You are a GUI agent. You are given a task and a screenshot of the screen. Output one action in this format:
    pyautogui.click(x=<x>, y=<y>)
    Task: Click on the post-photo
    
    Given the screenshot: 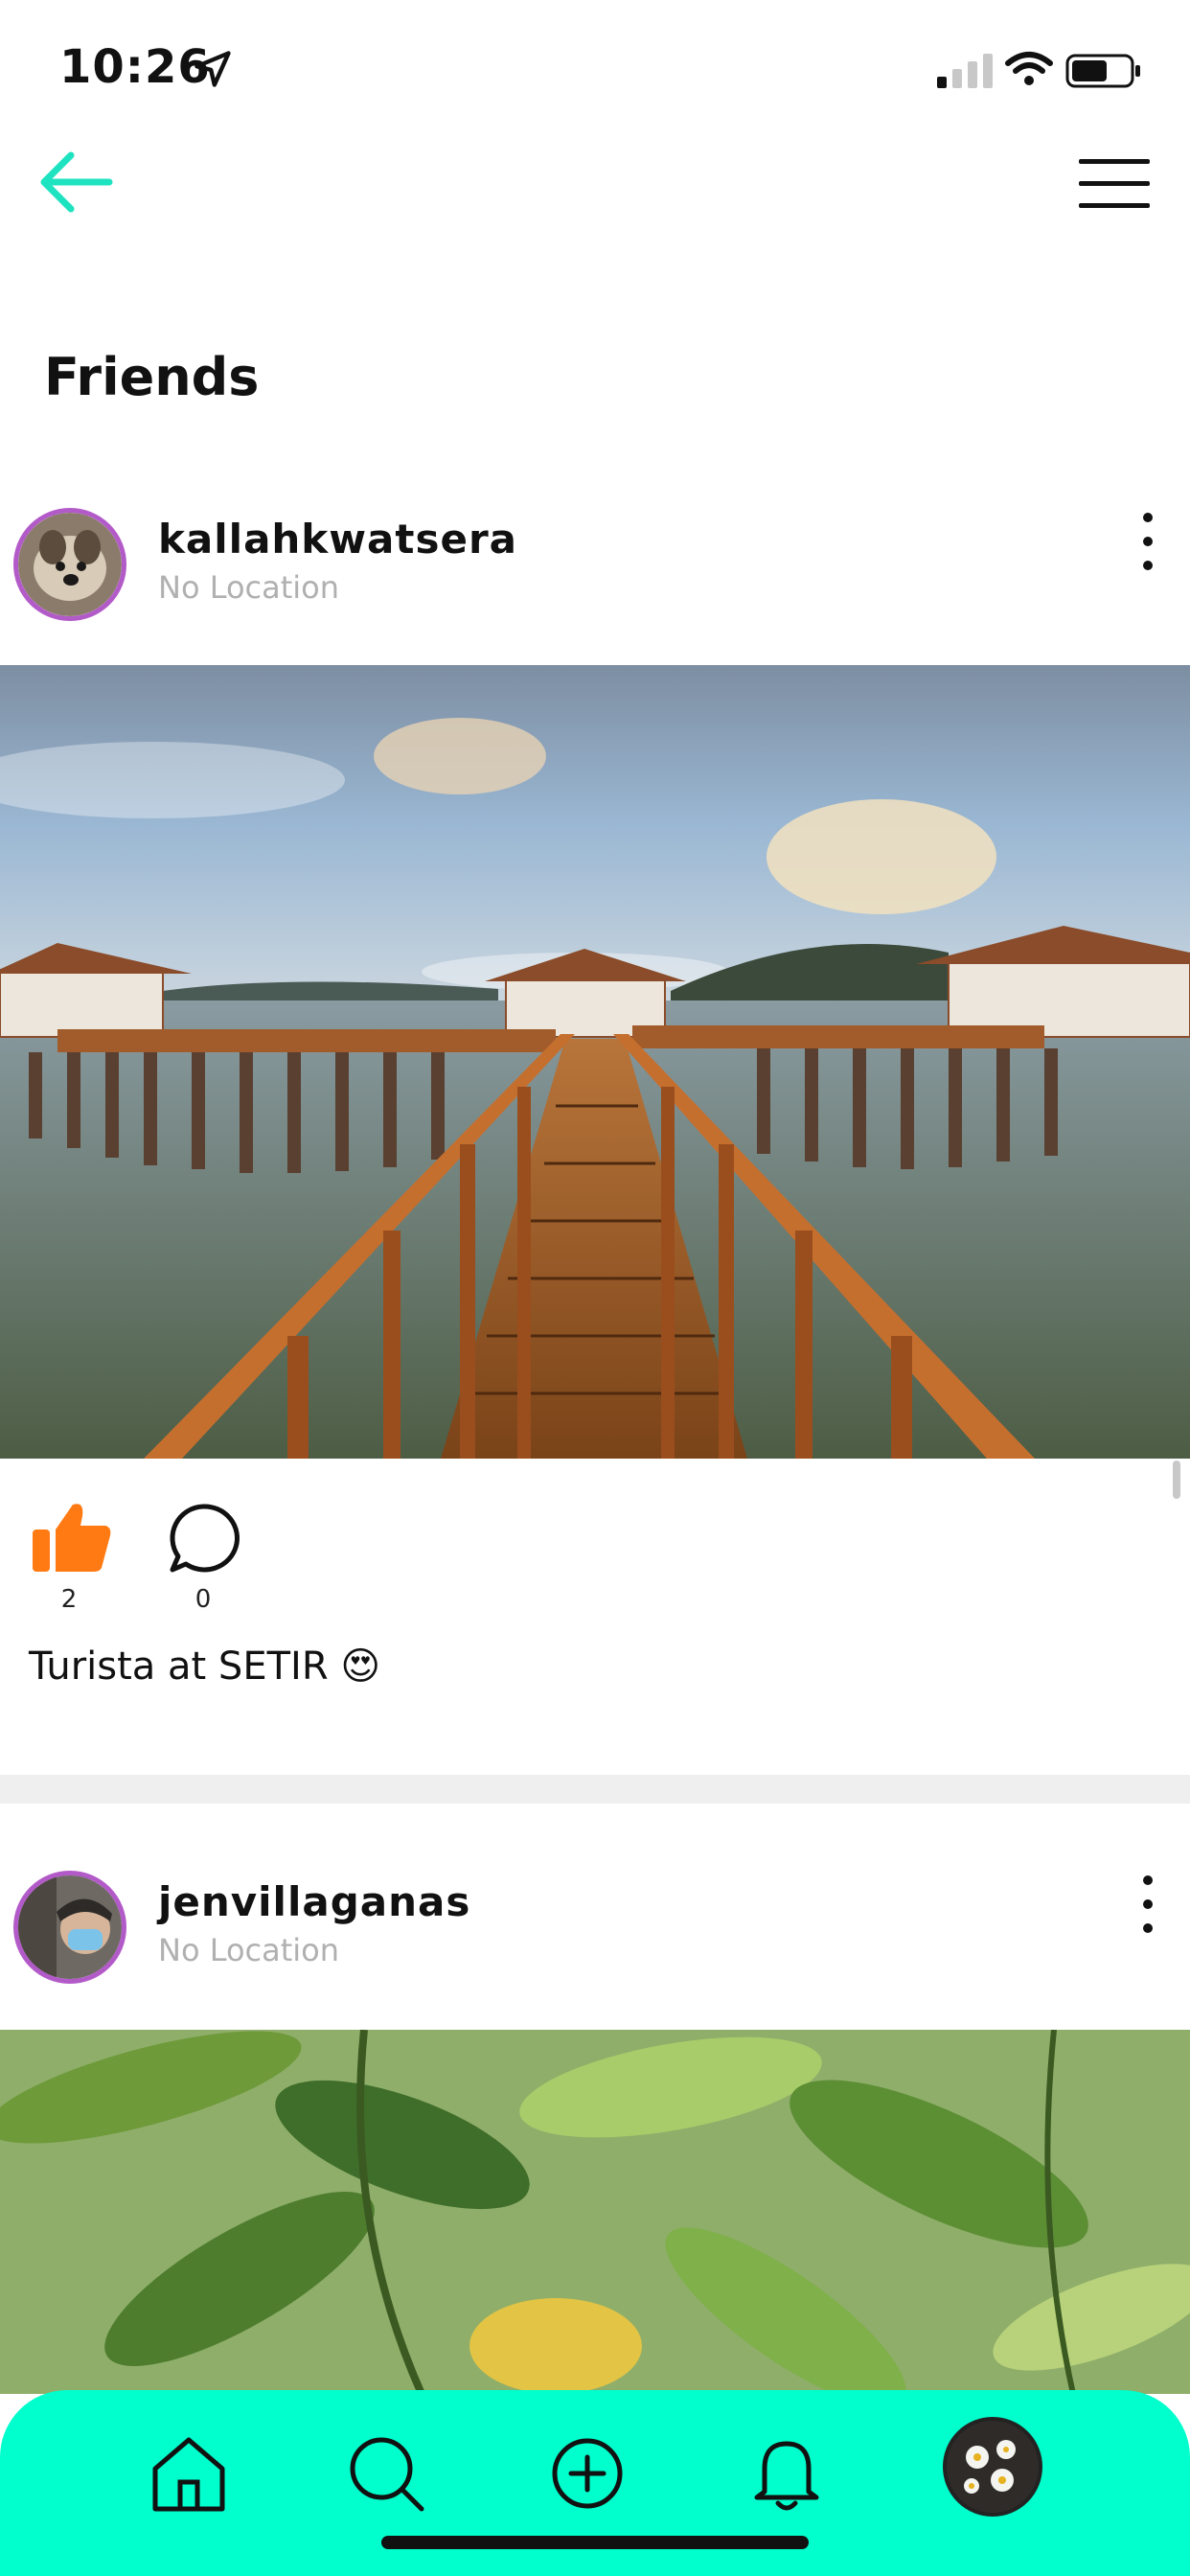 What is the action you would take?
    pyautogui.click(x=595, y=2212)
    